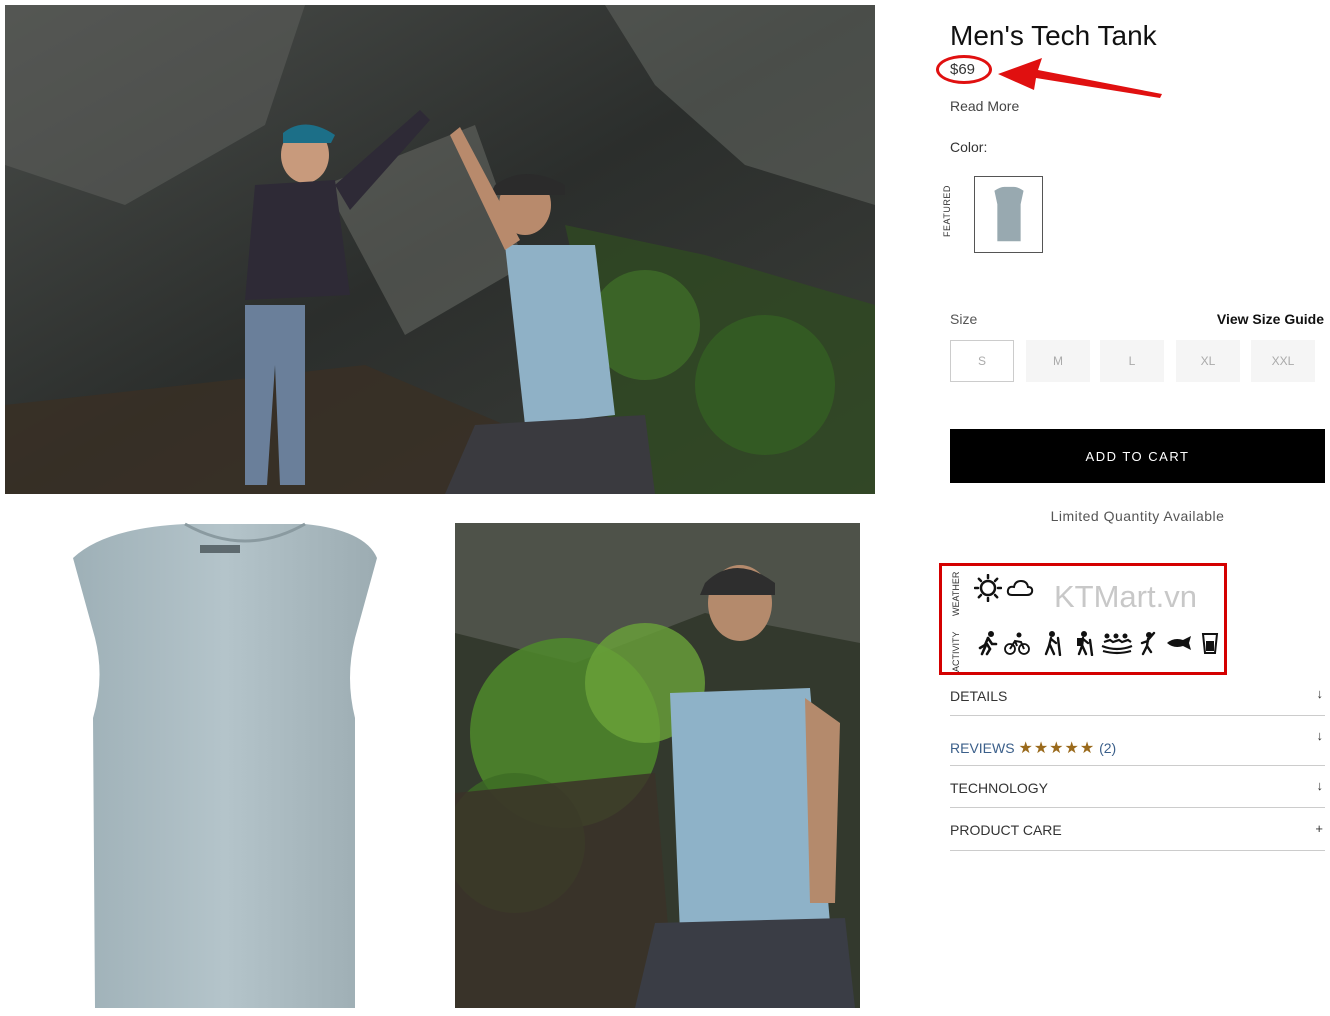  I want to click on size-option-xl: XL, so click(1208, 361).